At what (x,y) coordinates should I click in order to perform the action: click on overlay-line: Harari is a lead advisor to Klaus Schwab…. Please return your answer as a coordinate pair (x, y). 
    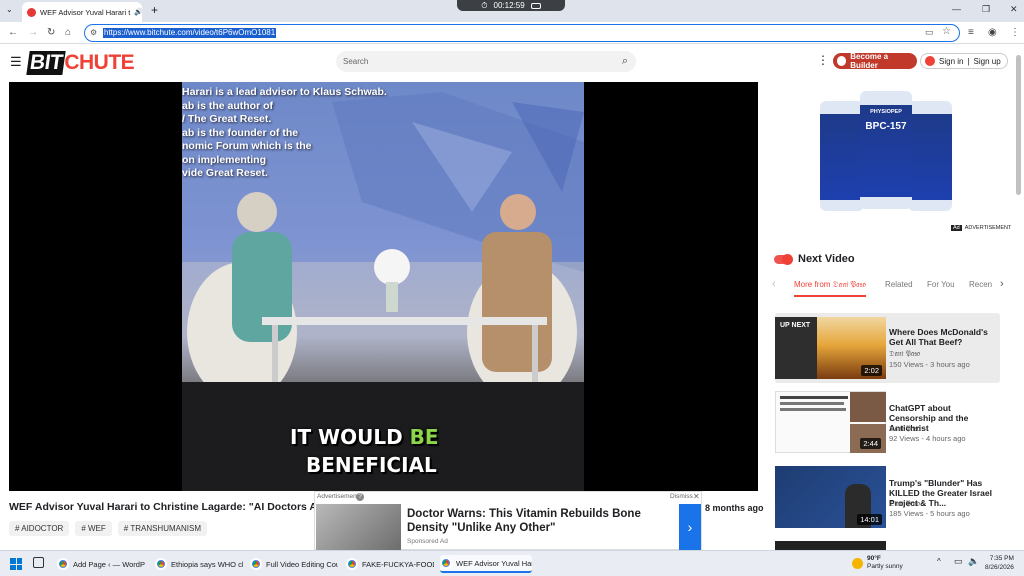
    Looking at the image, I should click on (284, 92).